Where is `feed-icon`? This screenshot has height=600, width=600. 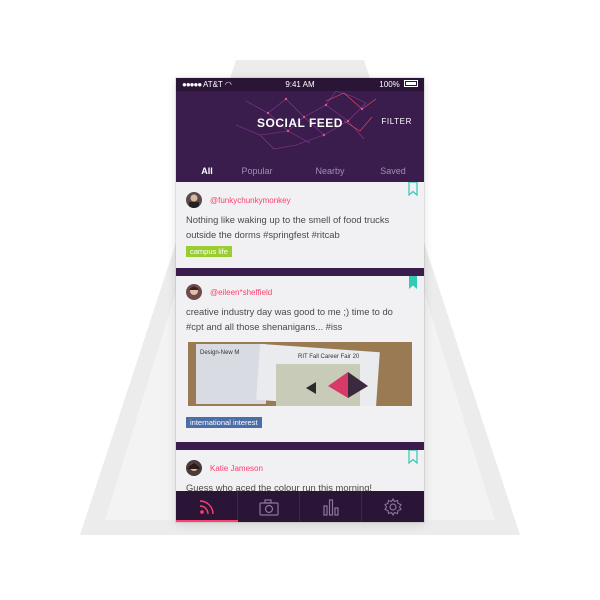
feed-icon is located at coordinates (206, 507).